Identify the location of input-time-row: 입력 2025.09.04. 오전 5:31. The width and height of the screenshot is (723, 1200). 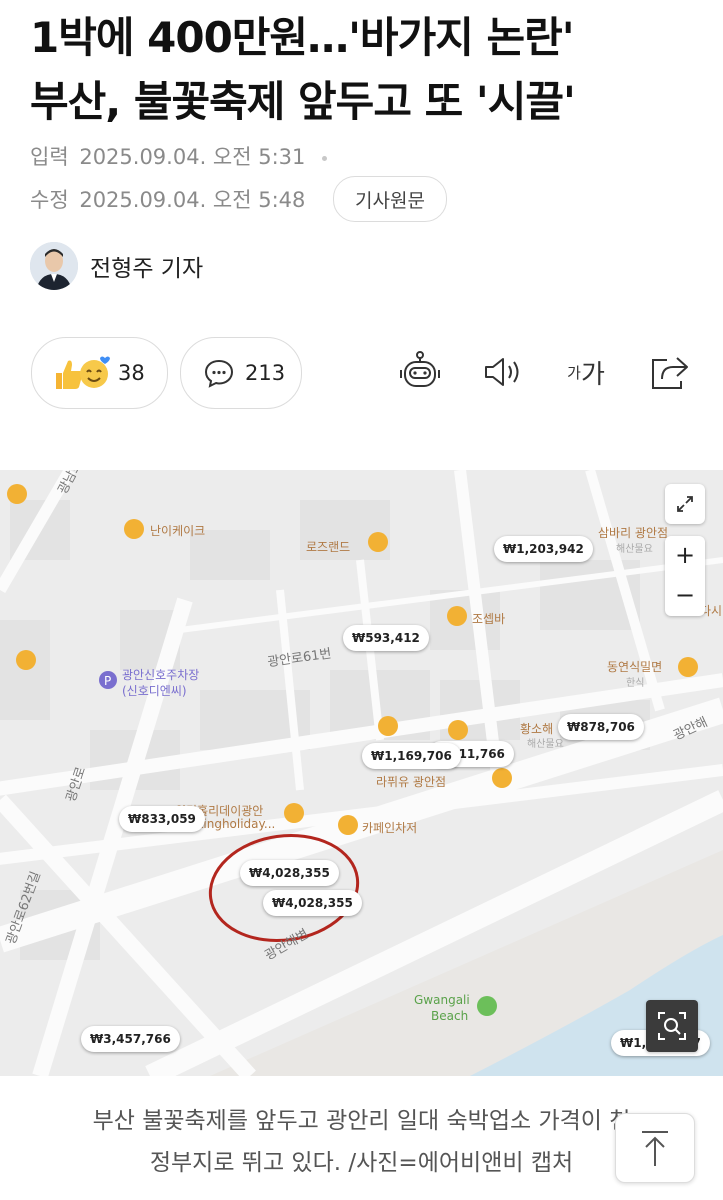
(179, 156).